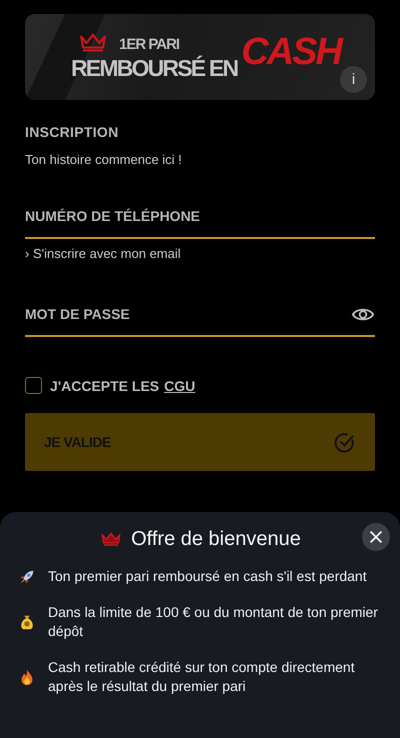 The image size is (400, 738). Describe the element at coordinates (103, 253) in the screenshot. I see `email-signup-link: › S'inscrire avec mon email` at that location.